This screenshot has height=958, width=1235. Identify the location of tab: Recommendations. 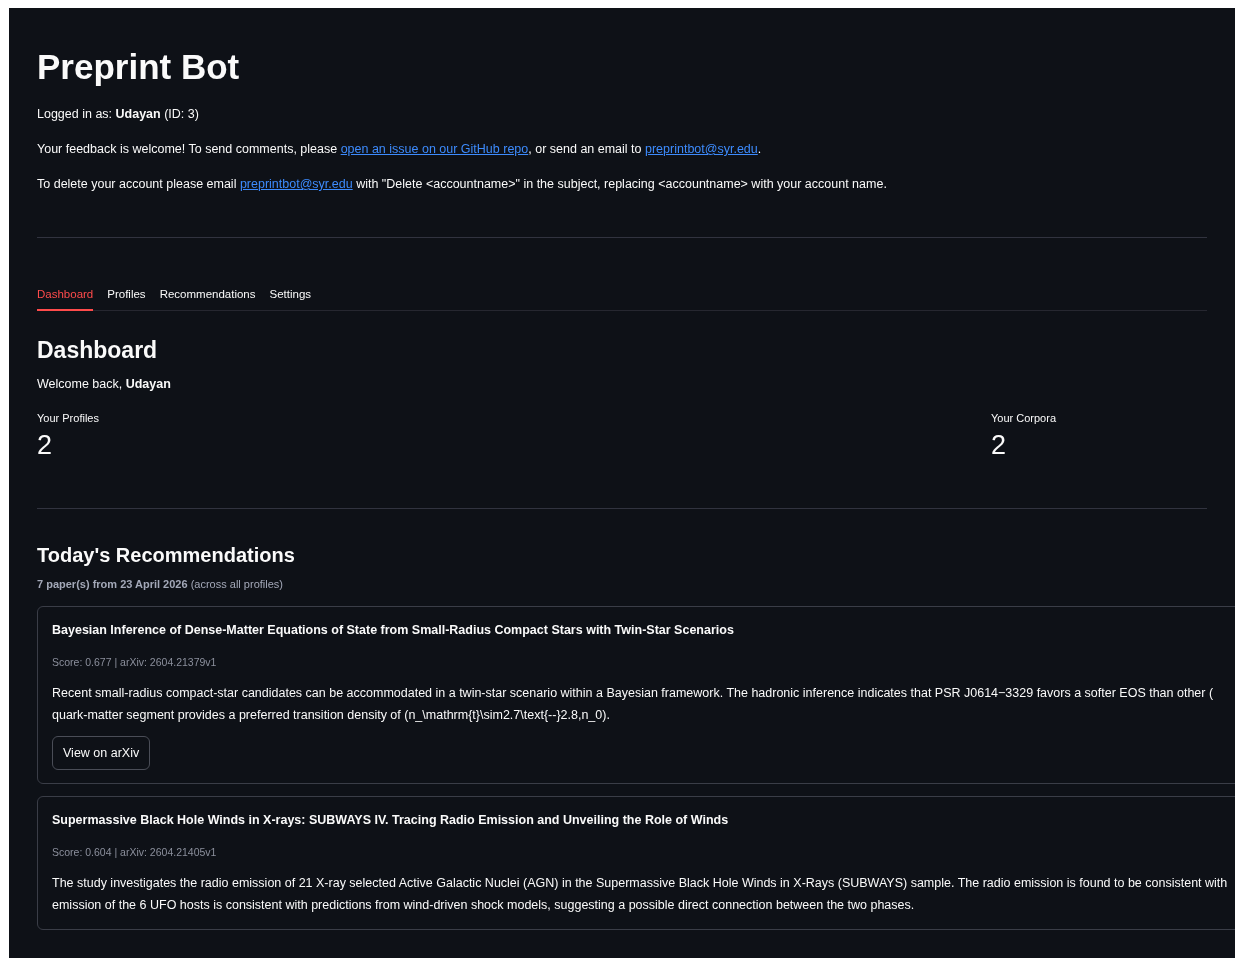
(207, 299).